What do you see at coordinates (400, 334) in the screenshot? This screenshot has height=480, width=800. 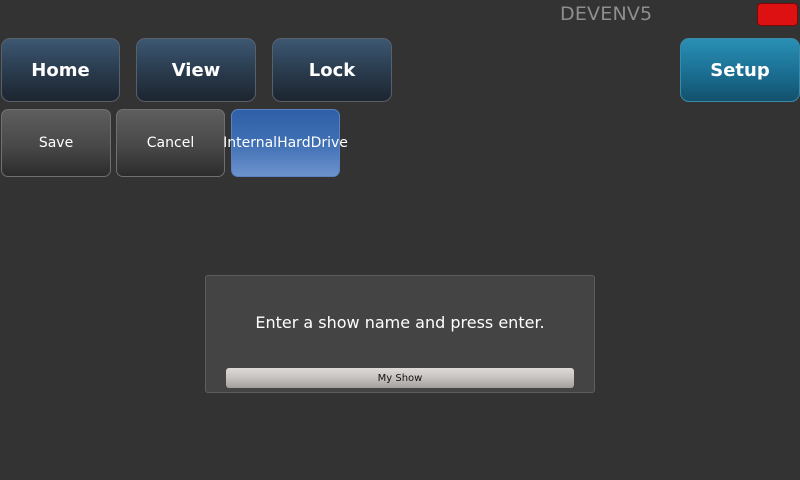 I see `show-name-dialog: Enter a show name and press enter.` at bounding box center [400, 334].